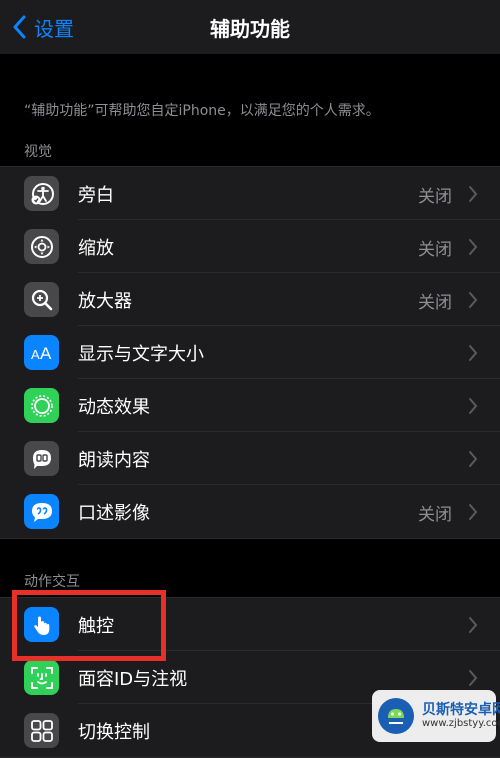 Image resolution: width=500 pixels, height=758 pixels. I want to click on navigation-bar: 设置 辅助功能, so click(250, 27).